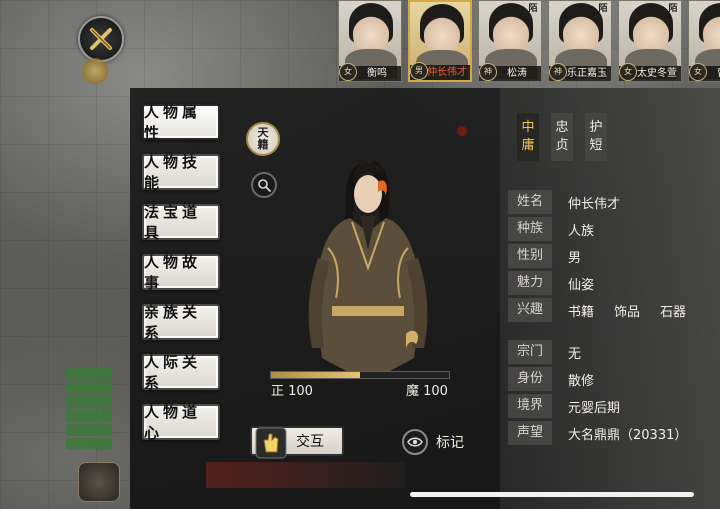 This screenshot has width=720, height=509. Describe the element at coordinates (271, 443) in the screenshot. I see `hand-icon` at that location.